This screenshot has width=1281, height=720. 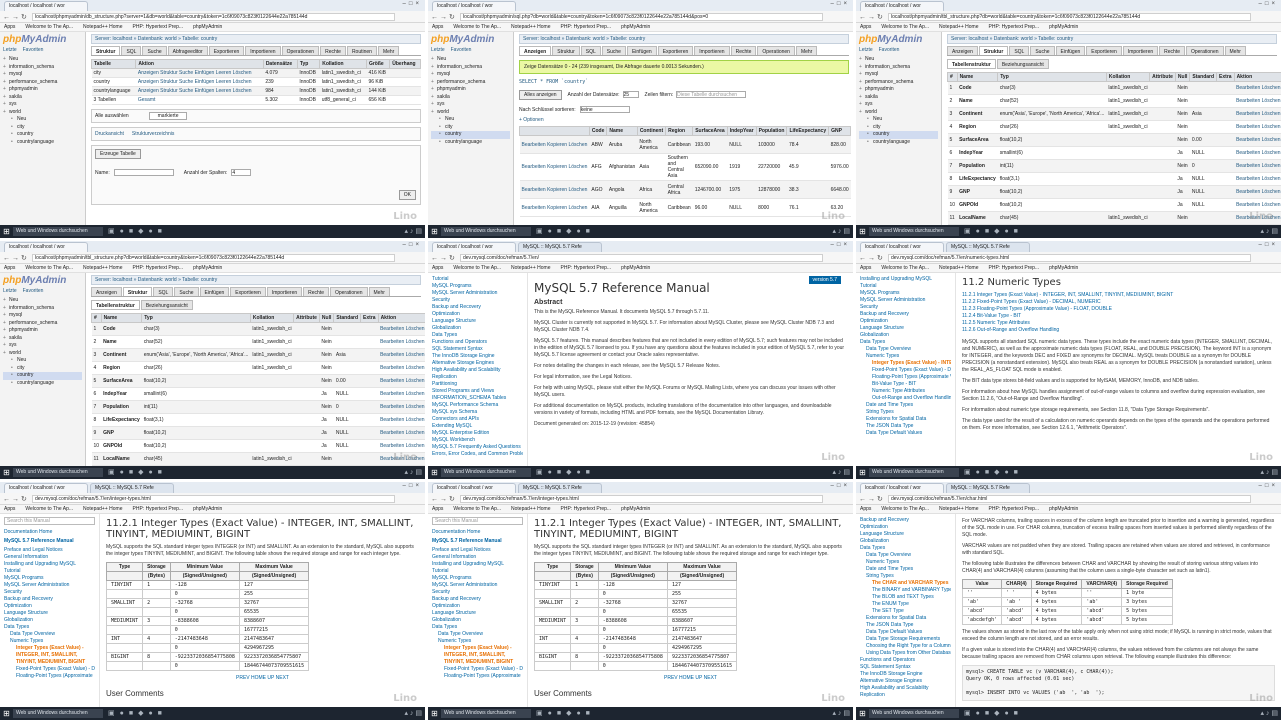 I want to click on subtab: Beziehungsansicht, so click(x=166, y=305).